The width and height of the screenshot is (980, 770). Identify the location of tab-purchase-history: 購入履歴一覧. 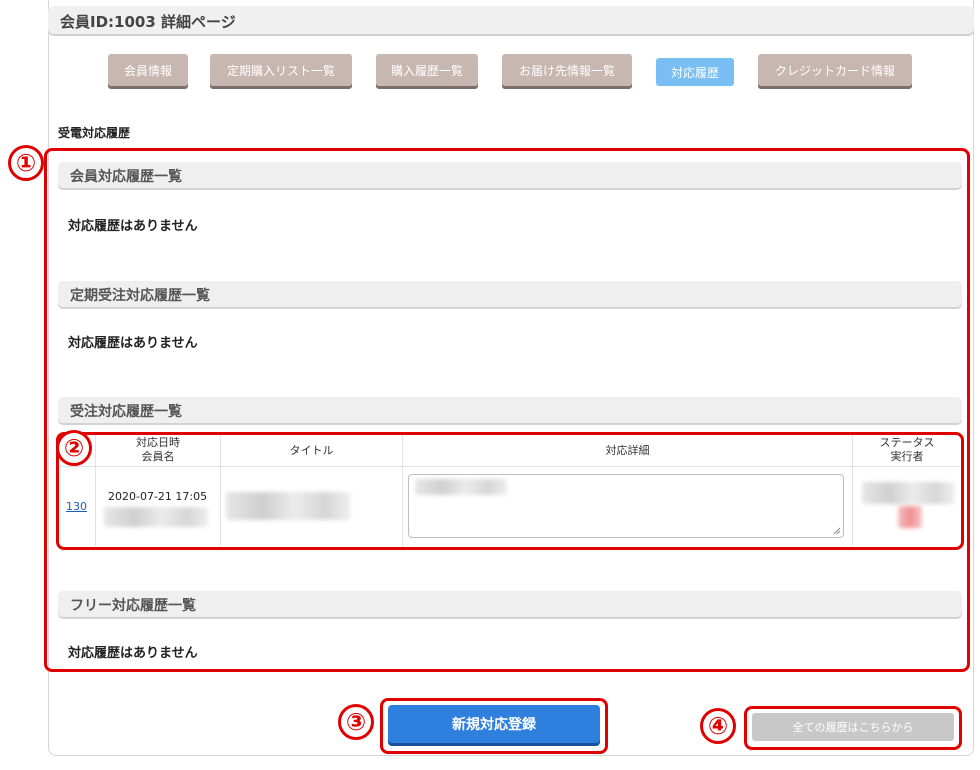
(427, 70).